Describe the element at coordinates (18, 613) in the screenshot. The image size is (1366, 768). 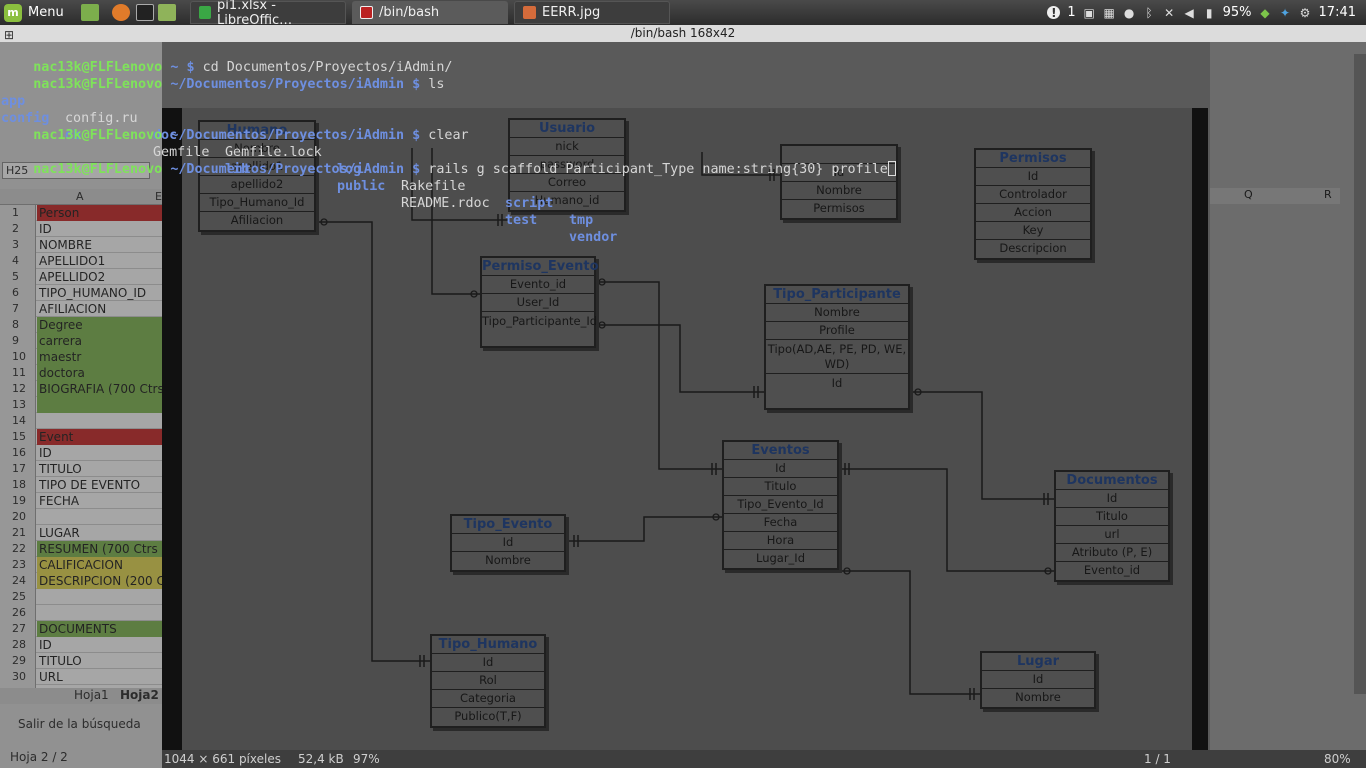
I see `row-number: 26` at that location.